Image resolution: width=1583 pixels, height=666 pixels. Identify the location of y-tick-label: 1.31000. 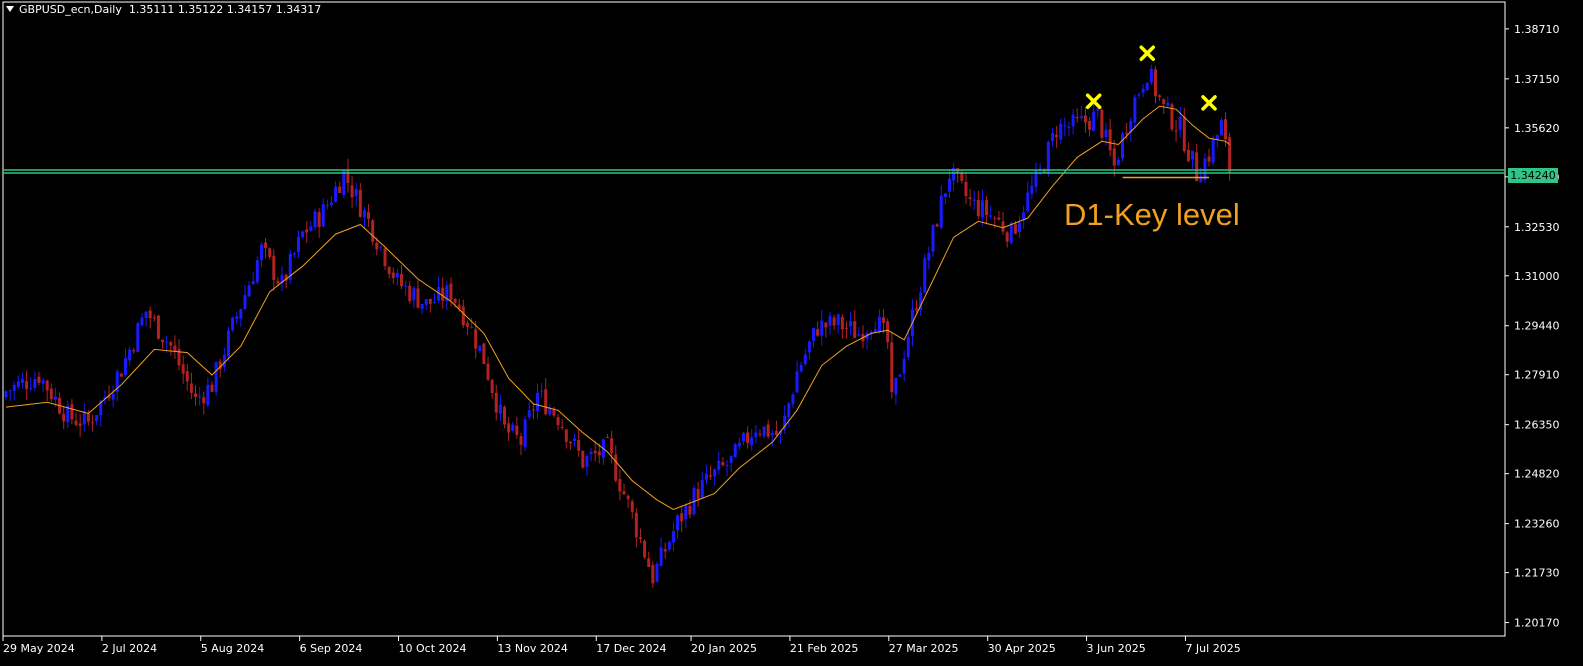
(1537, 276).